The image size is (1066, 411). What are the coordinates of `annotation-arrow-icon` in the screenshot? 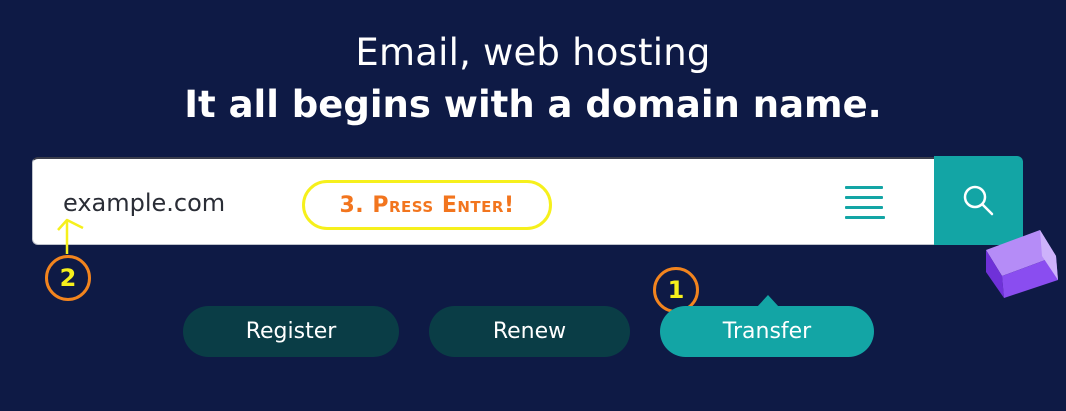 It's located at (70, 236).